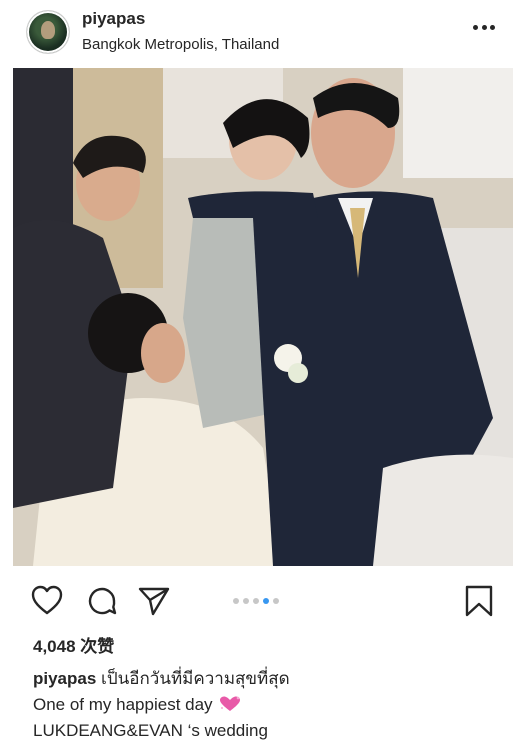  Describe the element at coordinates (113, 19) in the screenshot. I see `post-username: piyapas` at that location.